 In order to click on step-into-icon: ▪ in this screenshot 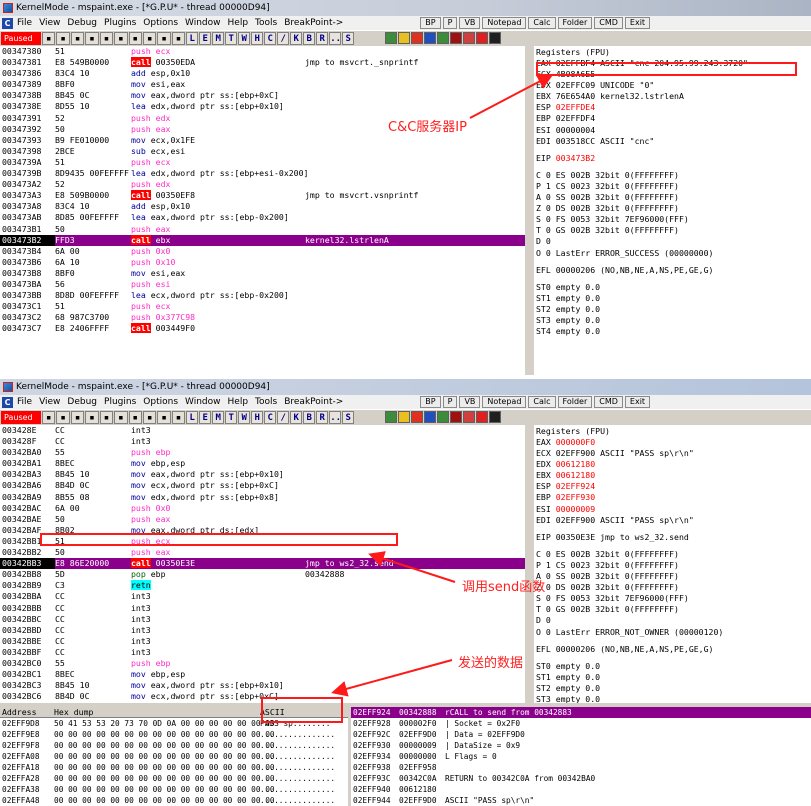, I will do `click(106, 417)`.